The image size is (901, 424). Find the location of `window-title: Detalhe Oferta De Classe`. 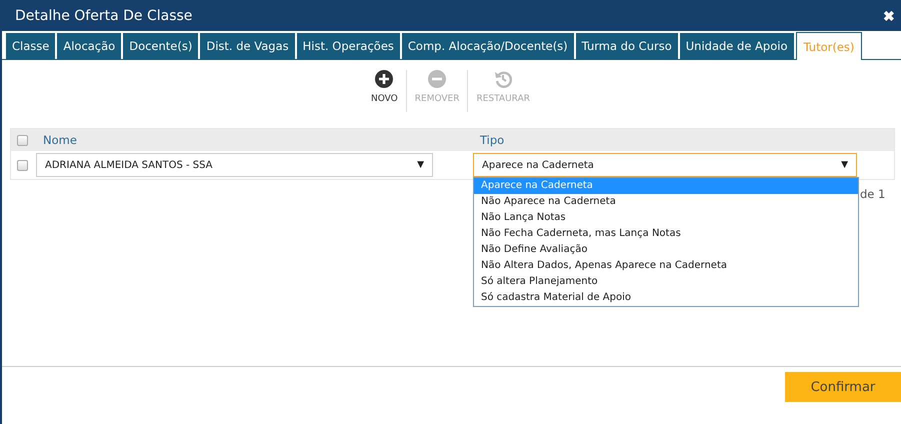

window-title: Detalhe Oferta De Classe is located at coordinates (103, 16).